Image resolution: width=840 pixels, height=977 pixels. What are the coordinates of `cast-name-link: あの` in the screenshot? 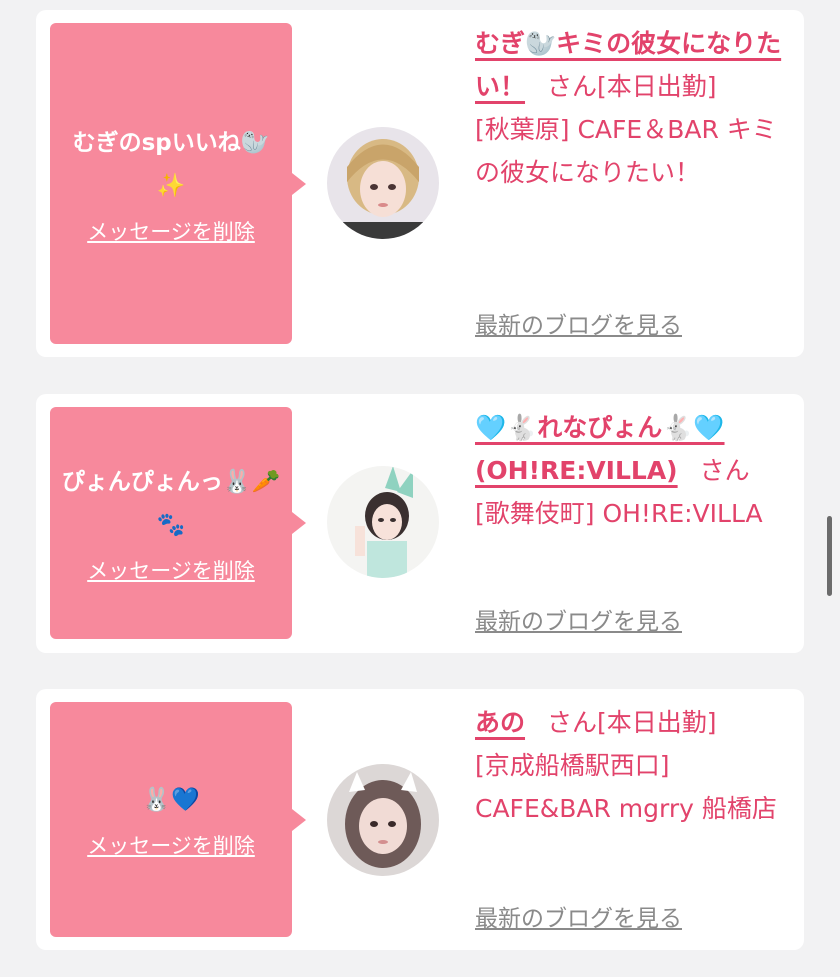 It's located at (500, 722).